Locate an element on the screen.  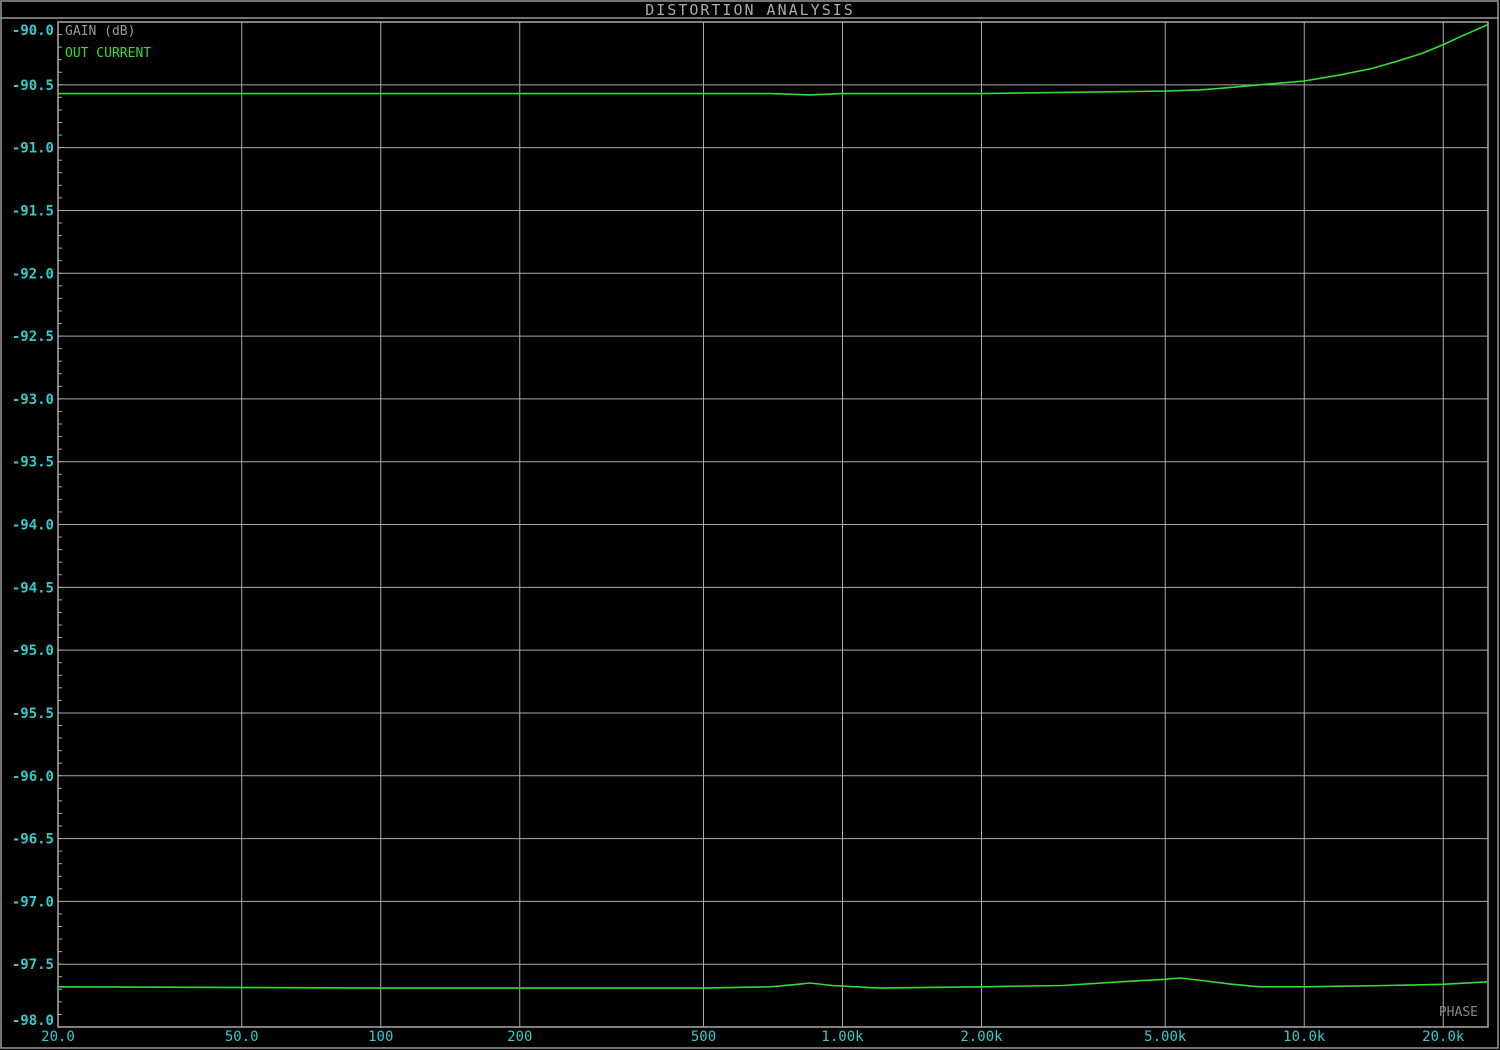
y-tick-label: -94.0 is located at coordinates (33, 526).